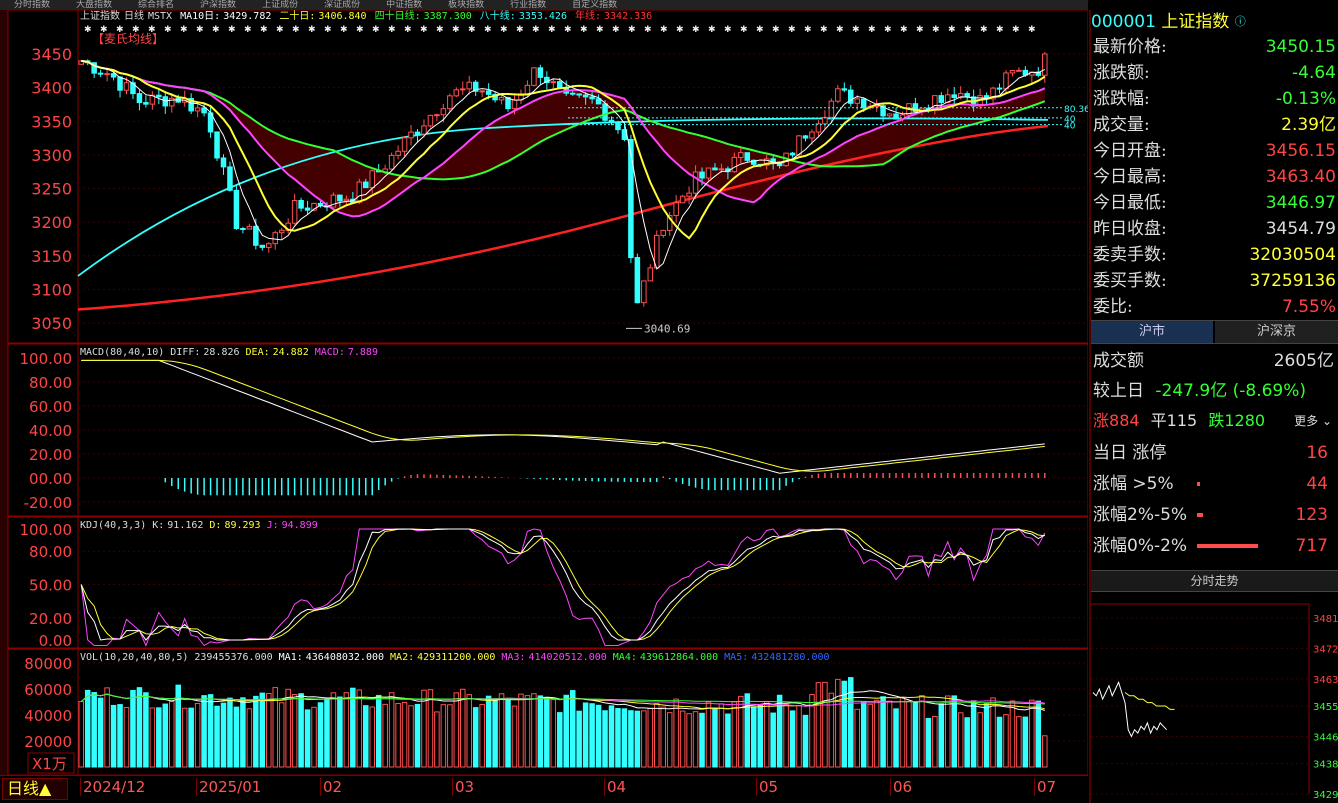 The width and height of the screenshot is (1338, 803). What do you see at coordinates (1214, 698) in the screenshot?
I see `intraday-chart: 3481 3472 3463 3455 3446 3438 3429` at bounding box center [1214, 698].